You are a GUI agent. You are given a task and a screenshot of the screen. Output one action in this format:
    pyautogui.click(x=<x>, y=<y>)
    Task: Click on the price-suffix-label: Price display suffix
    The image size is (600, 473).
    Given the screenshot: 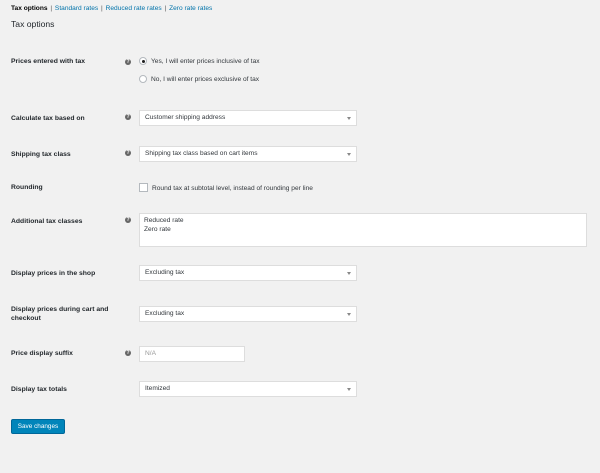 What is the action you would take?
    pyautogui.click(x=42, y=353)
    